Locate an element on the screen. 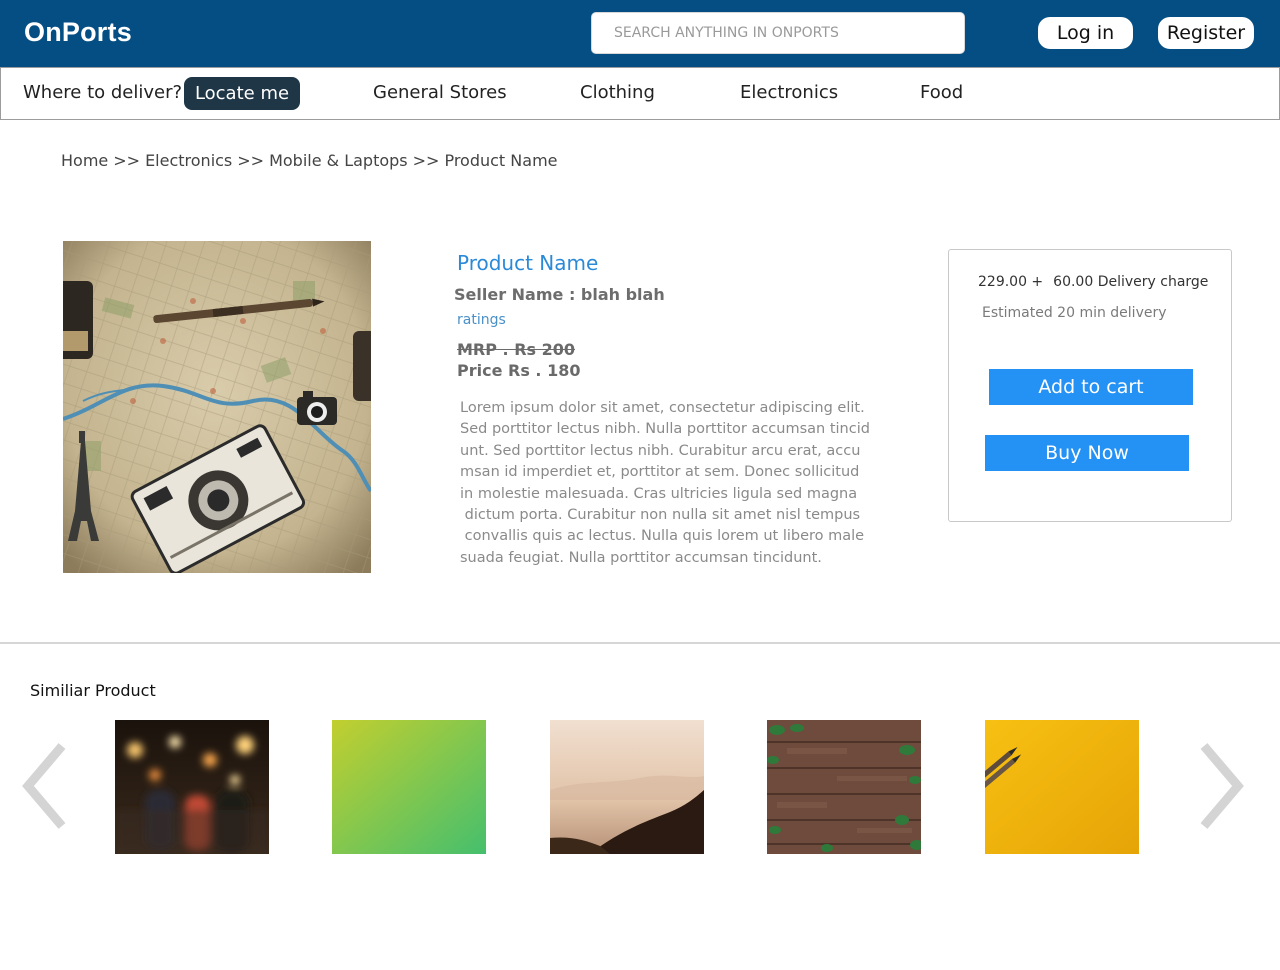 The image size is (1280, 970). ratings-link: ratings is located at coordinates (481, 320).